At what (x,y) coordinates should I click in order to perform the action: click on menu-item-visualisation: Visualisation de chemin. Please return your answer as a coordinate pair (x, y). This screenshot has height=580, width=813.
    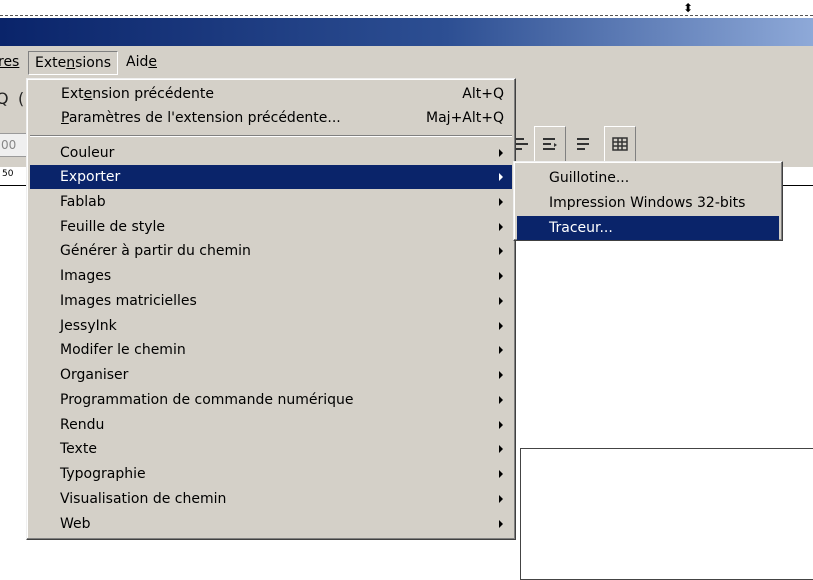
    Looking at the image, I should click on (271, 499).